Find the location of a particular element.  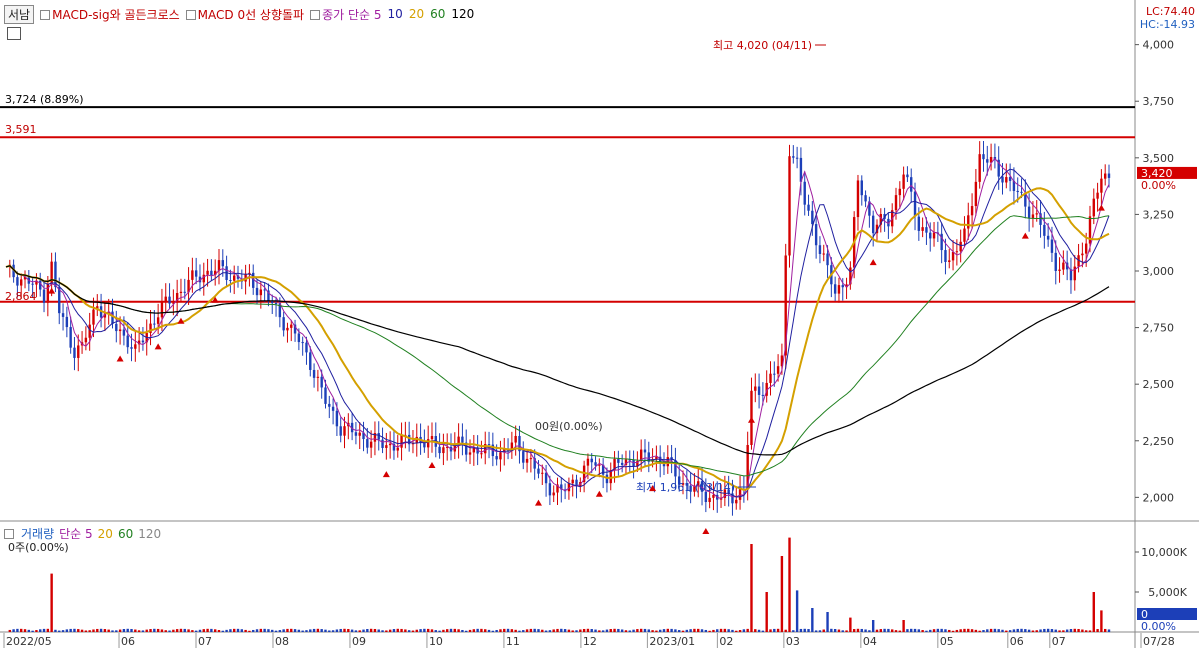

legend-ma-10: 10 is located at coordinates (395, 14).